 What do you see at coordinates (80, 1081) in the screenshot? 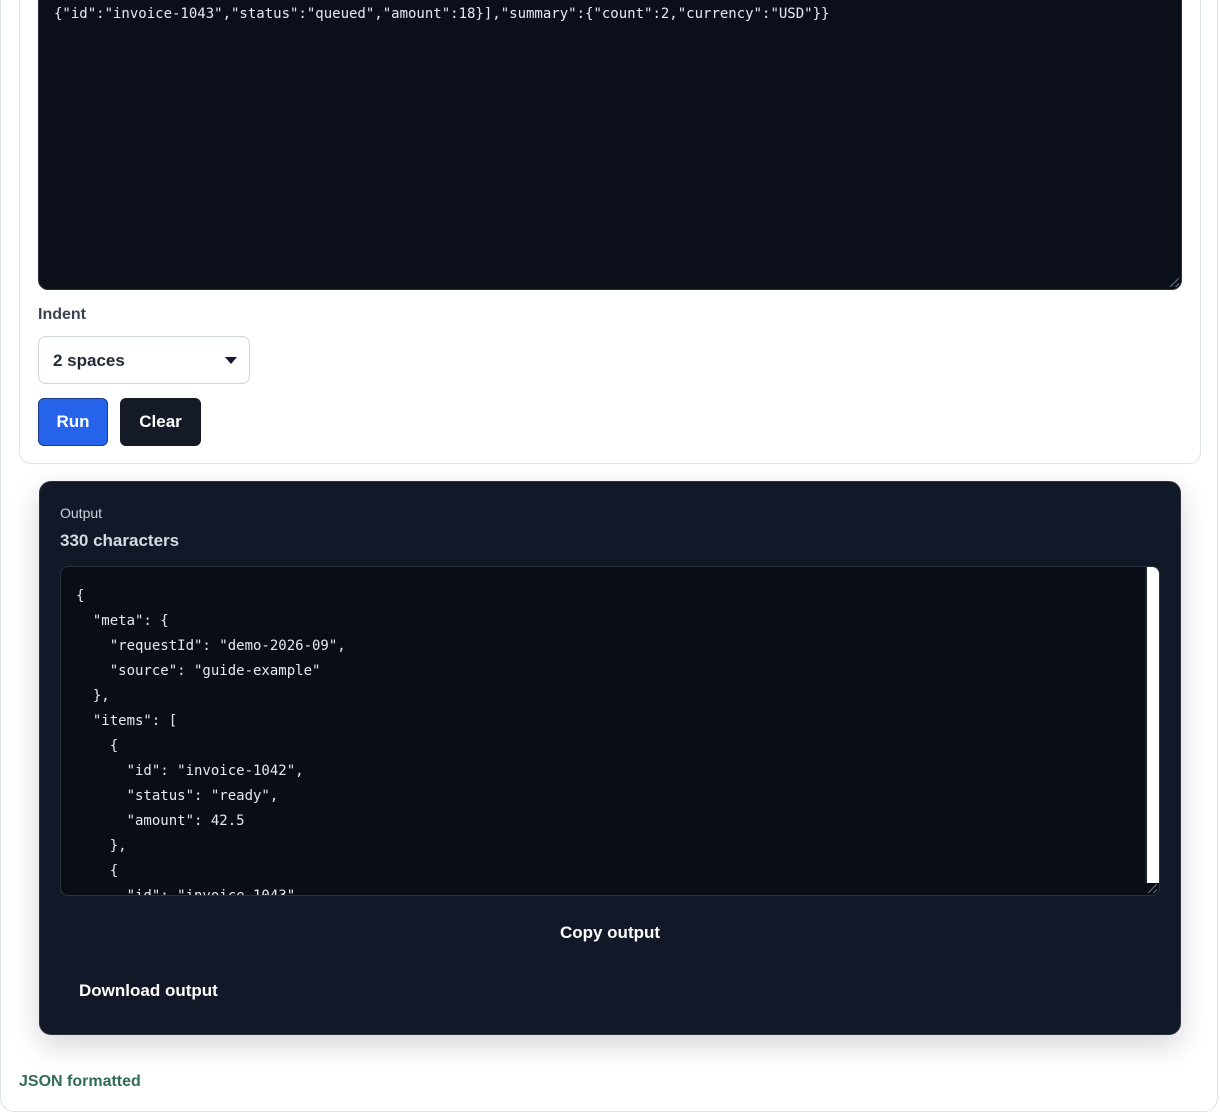
I see `status-message: JSON formatted` at bounding box center [80, 1081].